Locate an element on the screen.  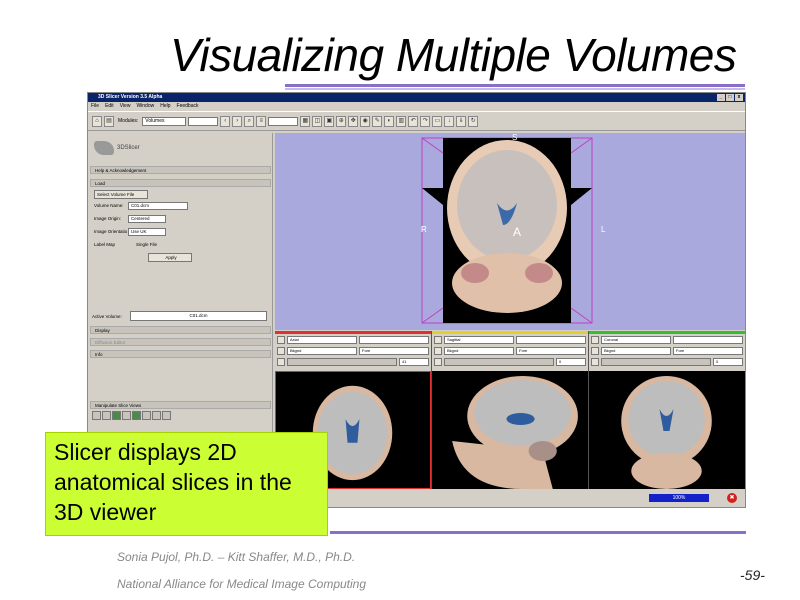
view-icon: ◫ is located at coordinates (317, 121).